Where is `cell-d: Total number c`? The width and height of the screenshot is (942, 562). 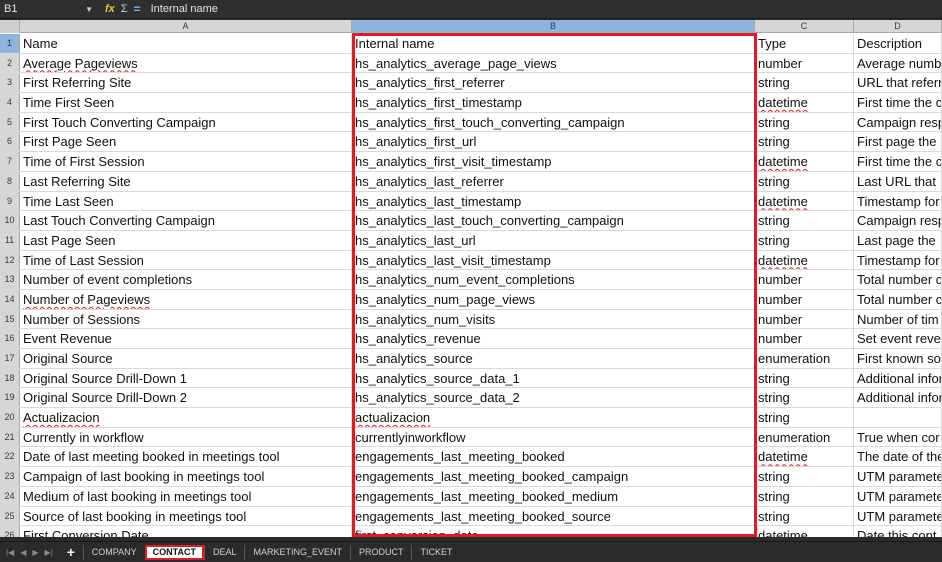
cell-d: Total number c is located at coordinates (898, 299).